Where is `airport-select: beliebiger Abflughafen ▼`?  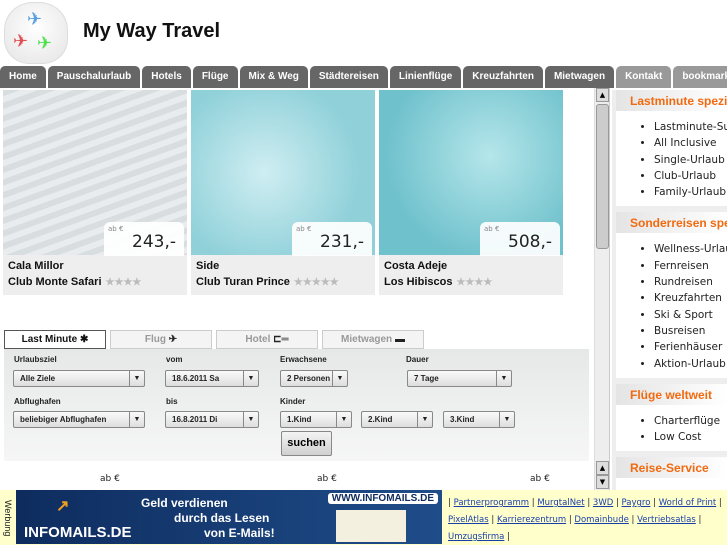 airport-select: beliebiger Abflughafen ▼ is located at coordinates (79, 419).